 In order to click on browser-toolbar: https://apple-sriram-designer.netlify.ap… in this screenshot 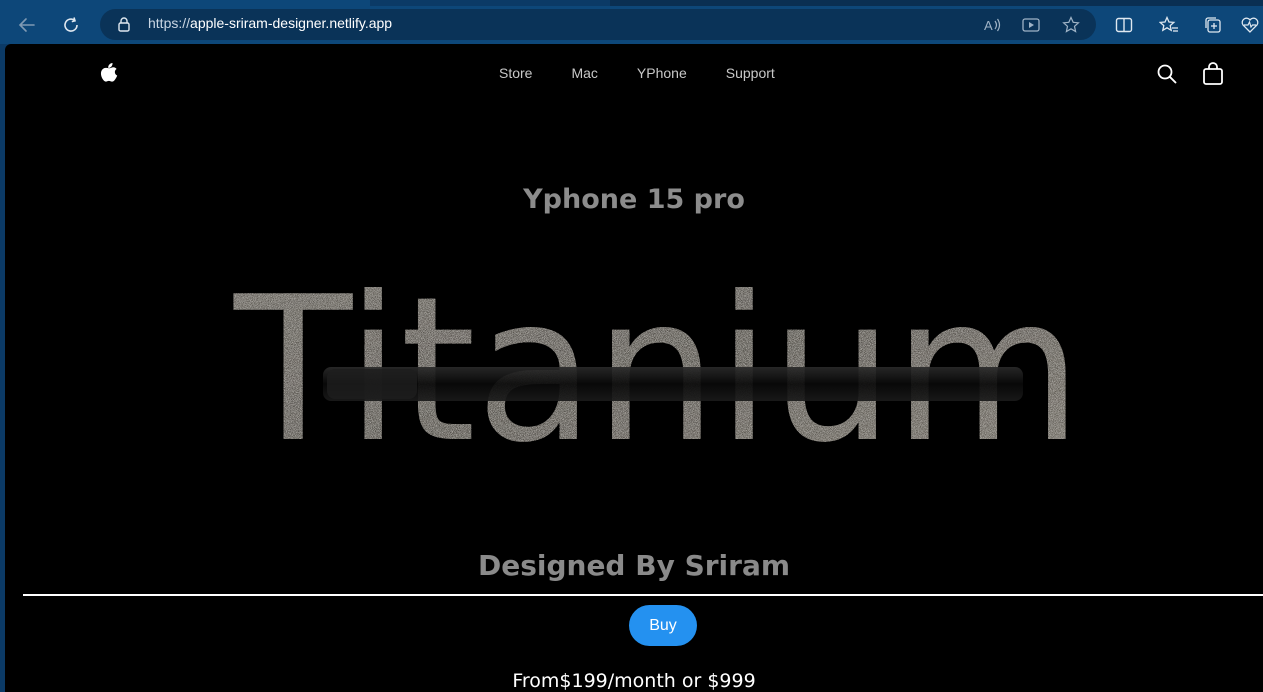, I will do `click(631, 25)`.